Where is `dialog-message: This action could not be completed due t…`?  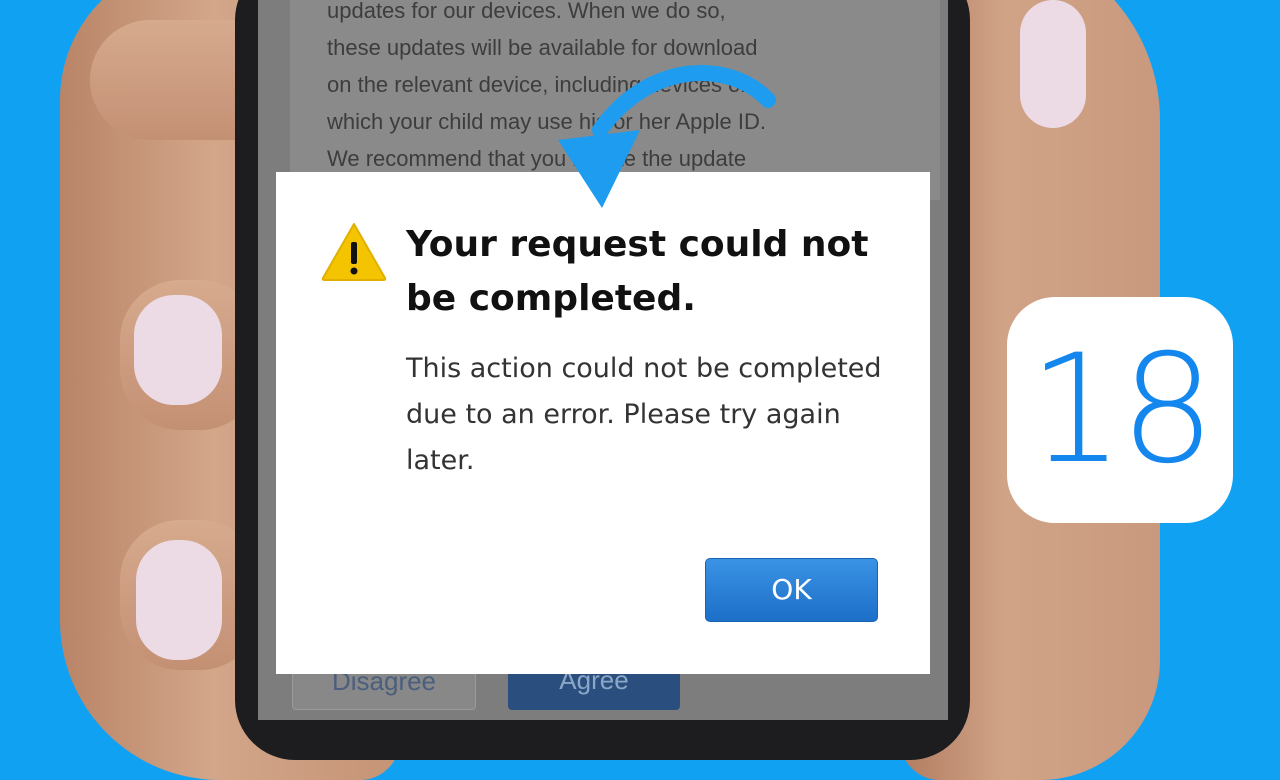
dialog-message: This action could not be completed due t… is located at coordinates (644, 414).